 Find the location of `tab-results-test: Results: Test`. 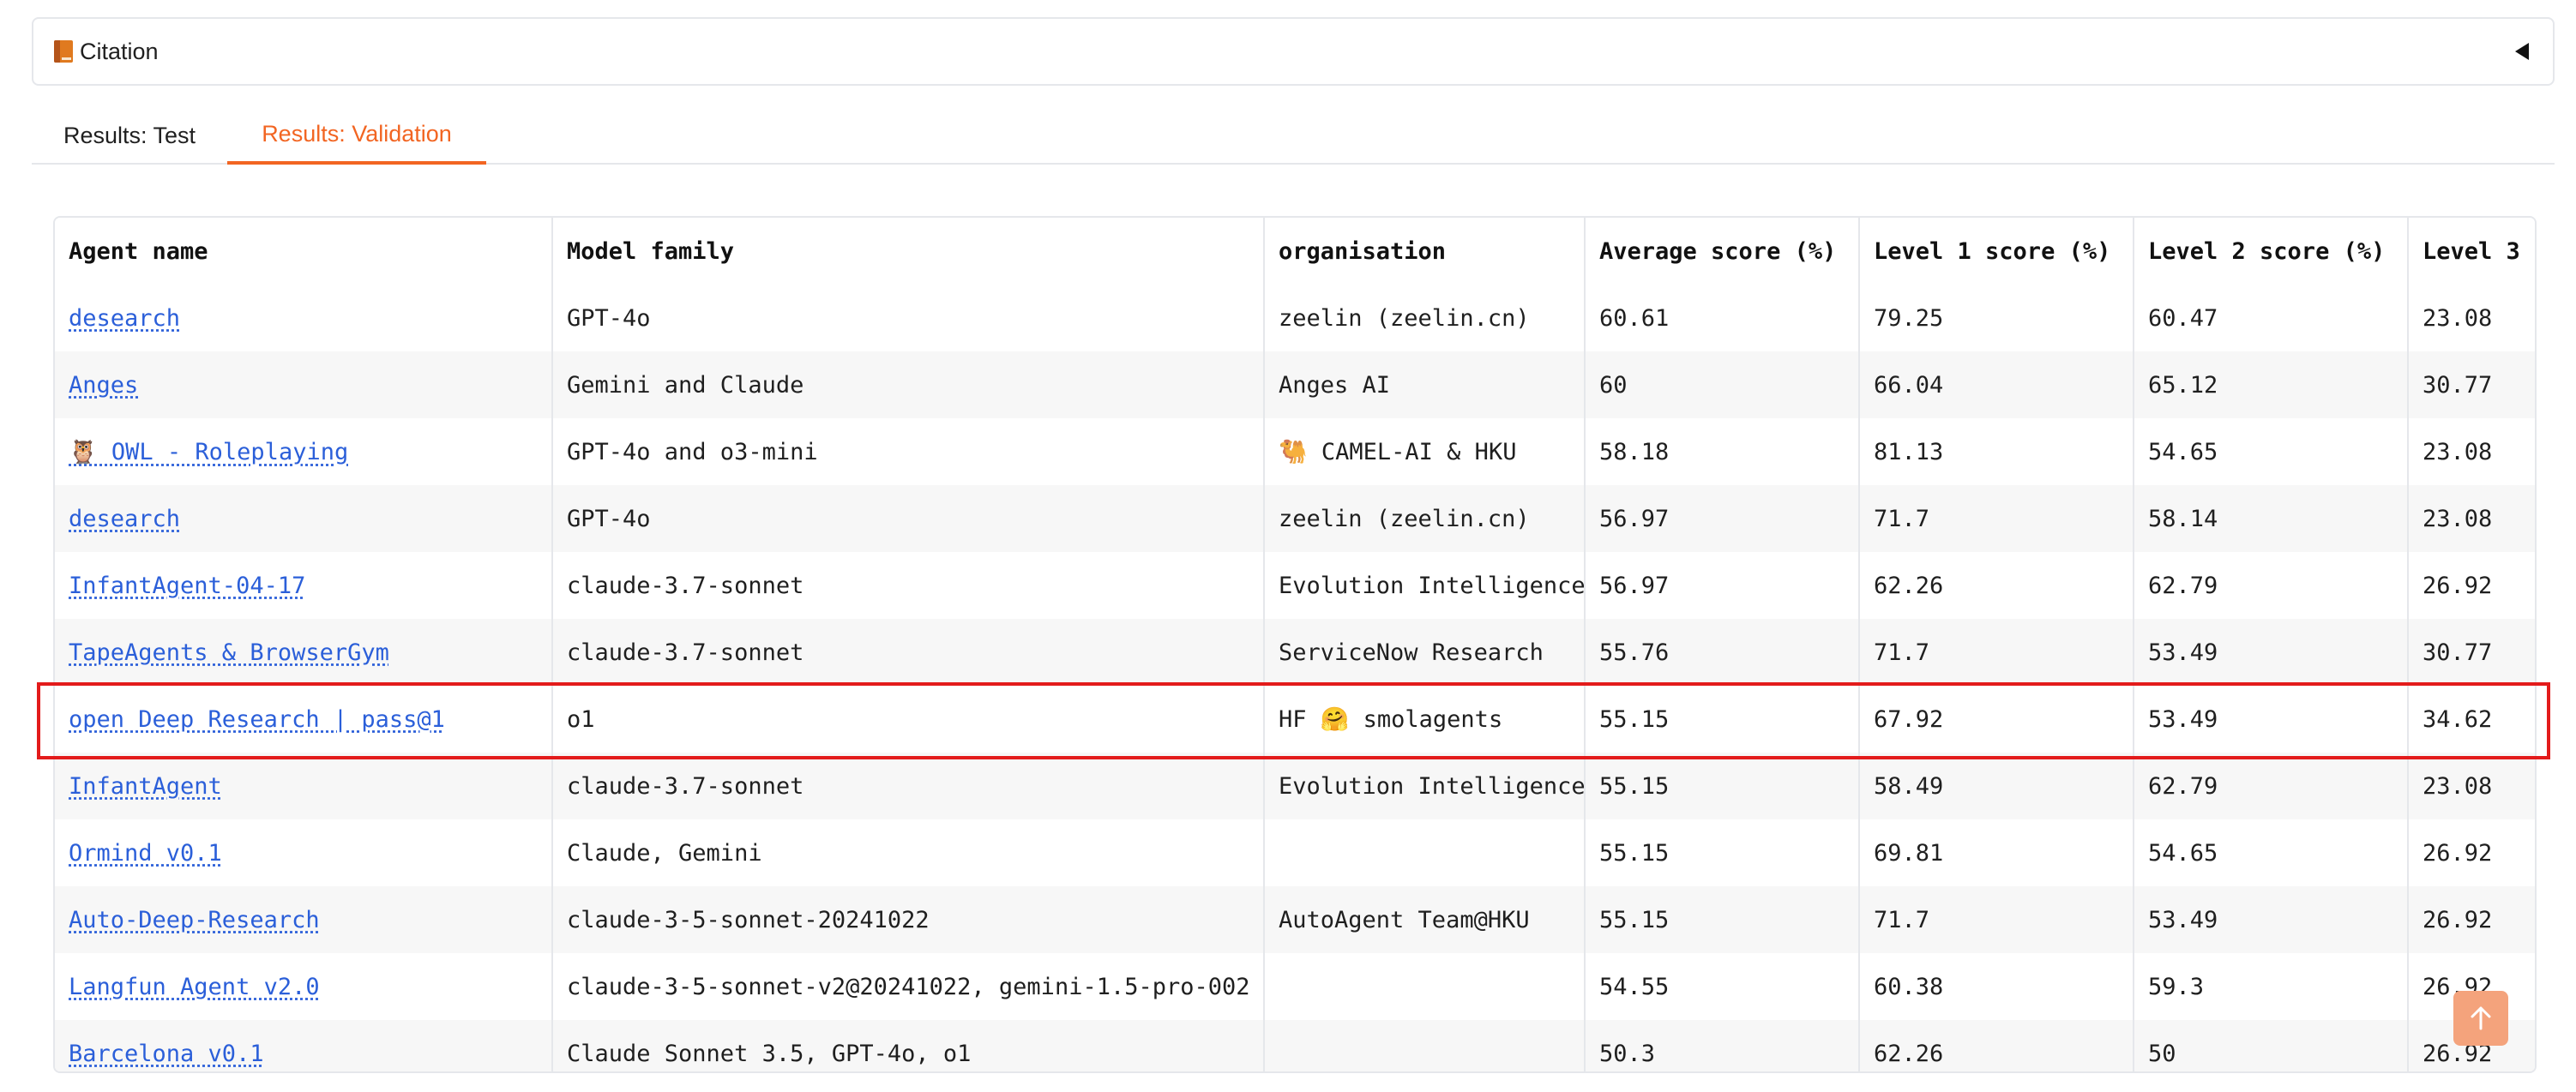

tab-results-test: Results: Test is located at coordinates (129, 135).